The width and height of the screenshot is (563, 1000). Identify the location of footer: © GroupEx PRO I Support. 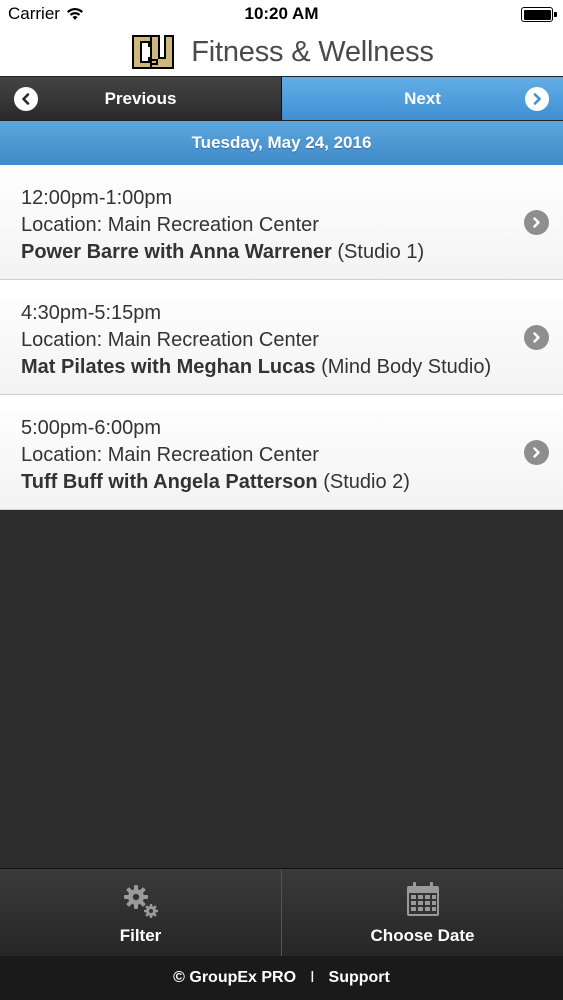
(281, 978).